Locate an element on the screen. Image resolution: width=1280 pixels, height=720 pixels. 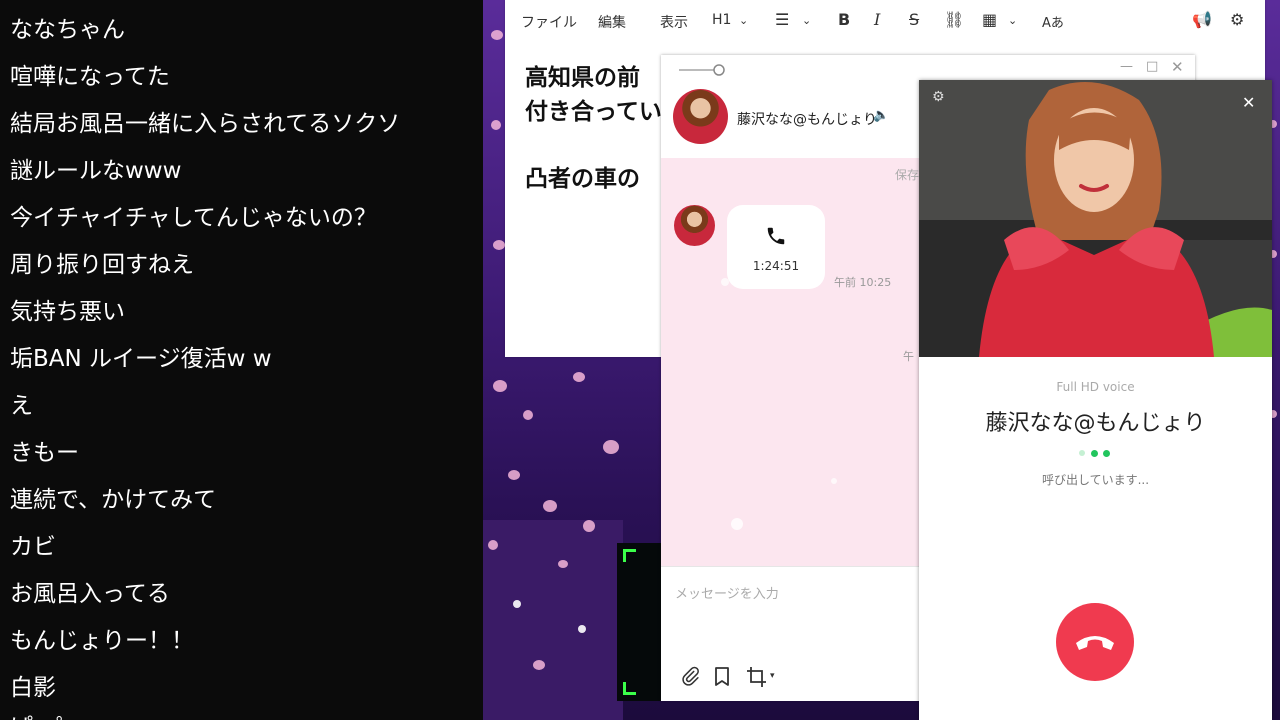
comment-line: 連続で、かけてみて is located at coordinates (113, 500).